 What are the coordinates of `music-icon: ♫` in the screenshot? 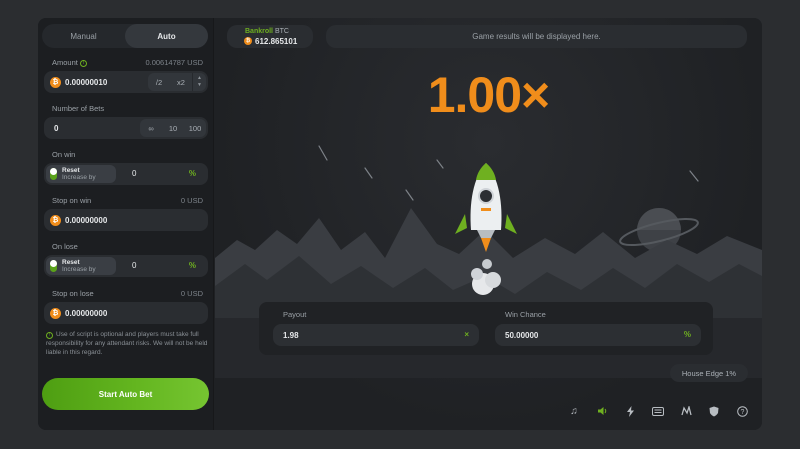 It's located at (574, 411).